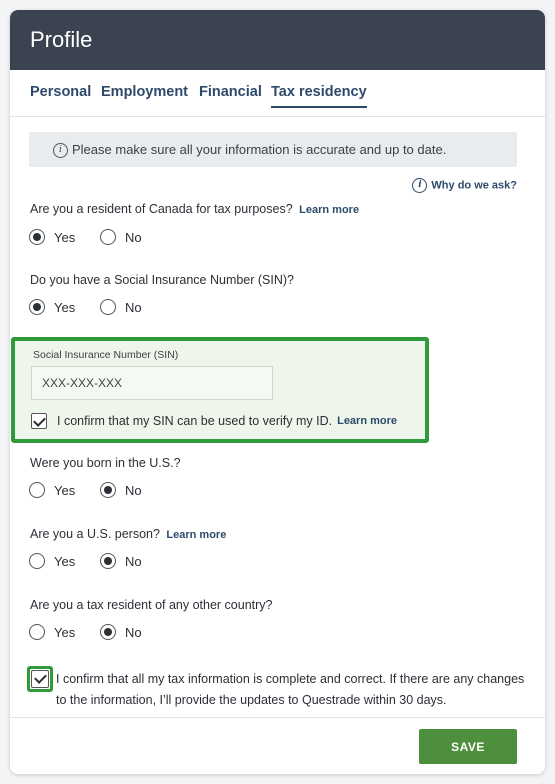 The image size is (555, 784). Describe the element at coordinates (144, 95) in the screenshot. I see `tab-employment: Employment` at that location.